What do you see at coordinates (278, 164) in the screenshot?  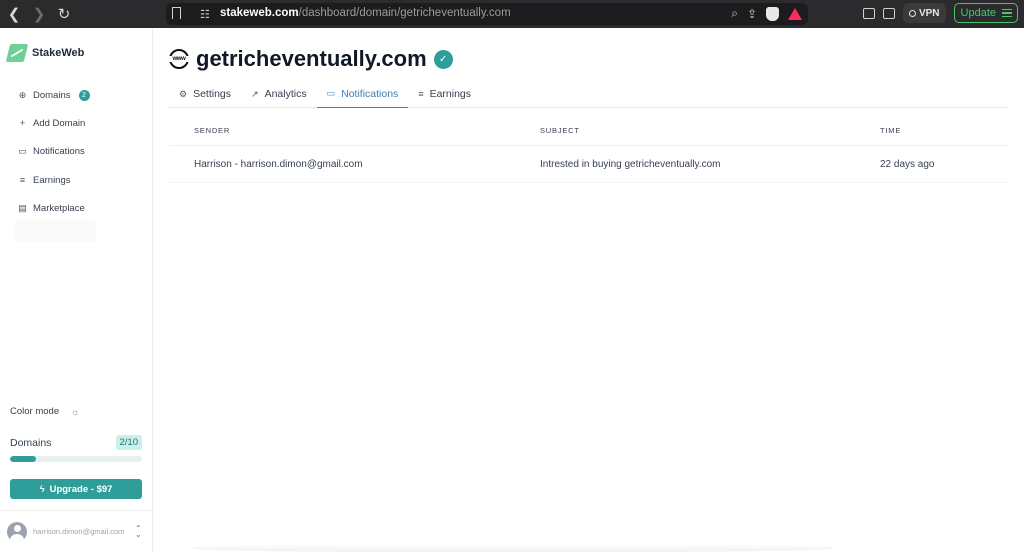 I see `sender-cell: Harrison - harrison.dimon@gmail.com` at bounding box center [278, 164].